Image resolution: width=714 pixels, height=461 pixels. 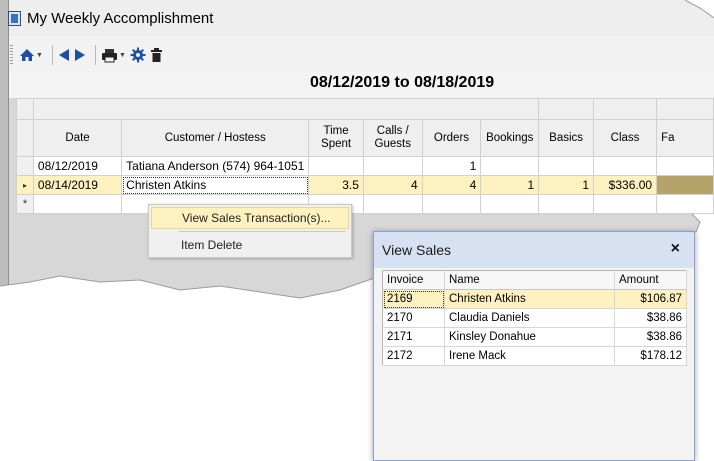 I want to click on forward-button, so click(x=80, y=55).